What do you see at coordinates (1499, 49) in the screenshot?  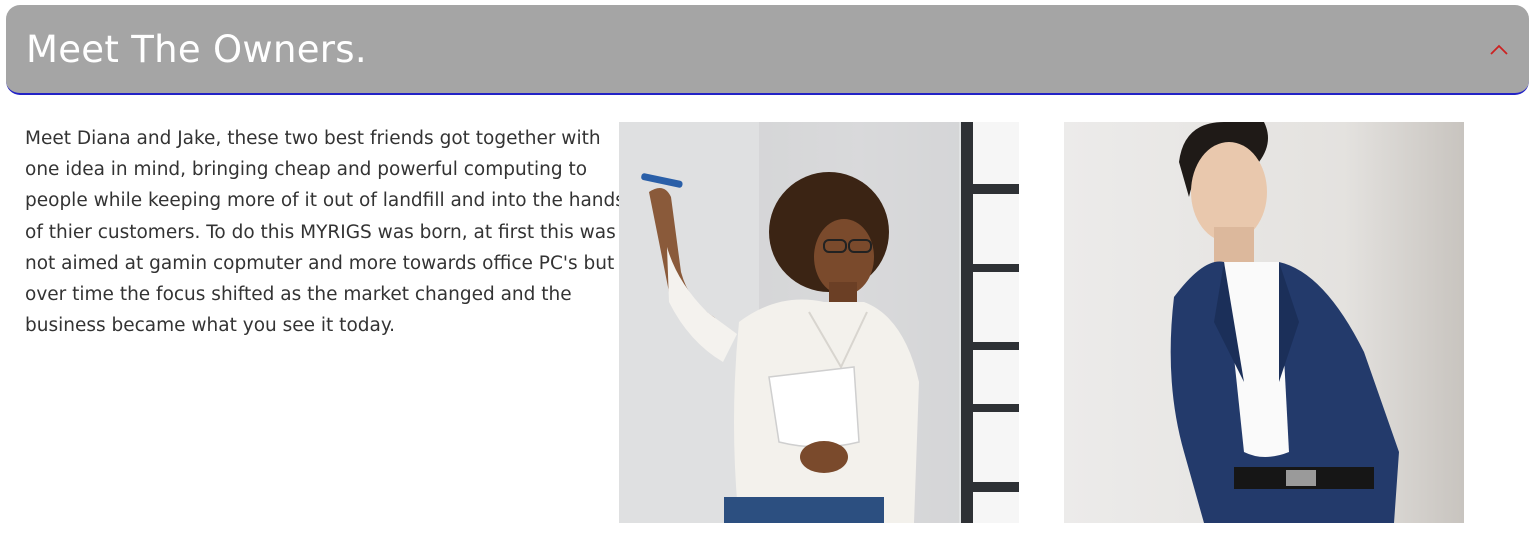 I see `chevron-up-icon` at bounding box center [1499, 49].